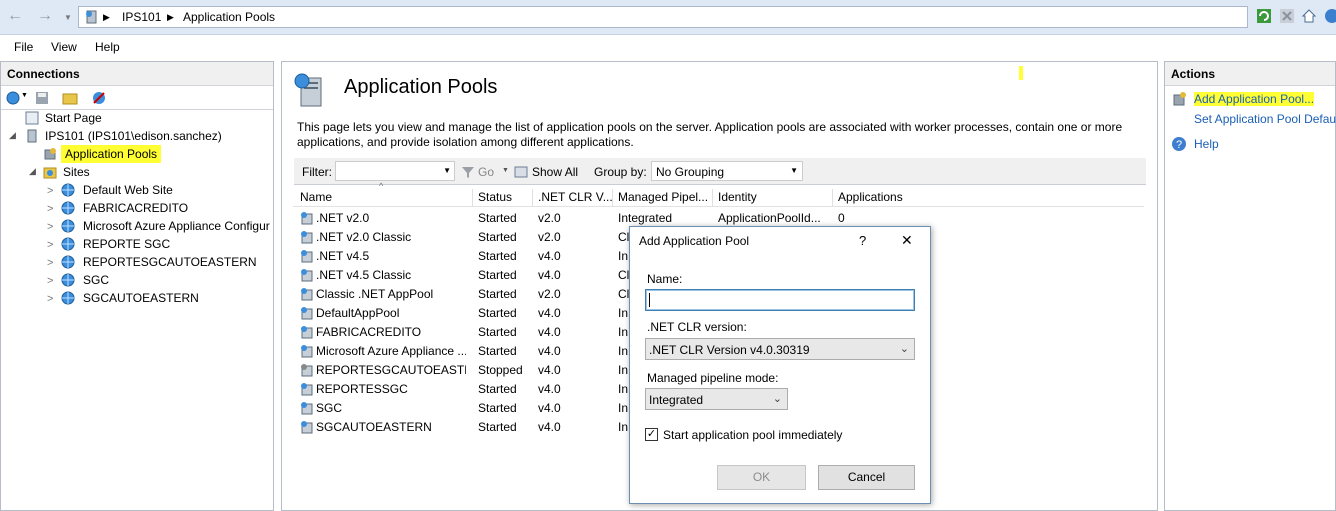 The width and height of the screenshot is (1336, 511). I want to click on cell-name: REPORTESSGC, so click(362, 389).